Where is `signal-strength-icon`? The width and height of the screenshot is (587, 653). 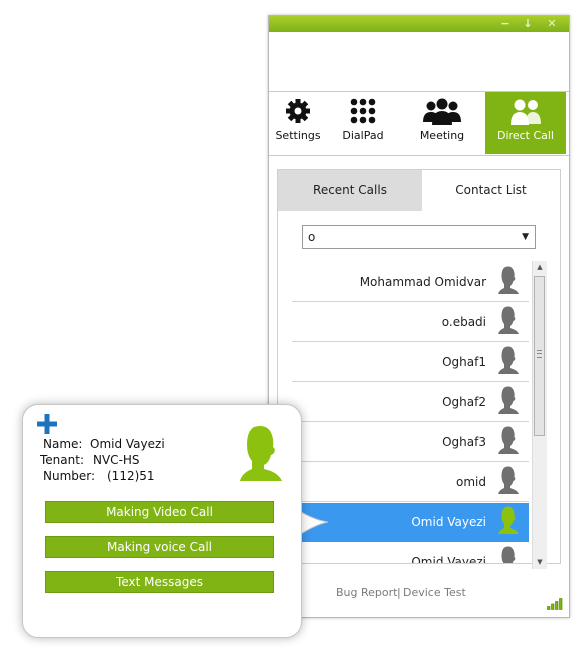 signal-strength-icon is located at coordinates (555, 604).